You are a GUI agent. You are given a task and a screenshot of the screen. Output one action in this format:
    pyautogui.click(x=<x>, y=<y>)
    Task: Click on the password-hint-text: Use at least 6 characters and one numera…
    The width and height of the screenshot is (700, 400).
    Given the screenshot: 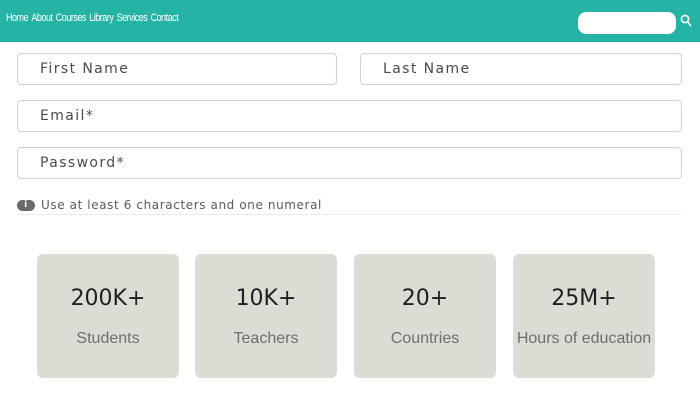 What is the action you would take?
    pyautogui.click(x=181, y=205)
    